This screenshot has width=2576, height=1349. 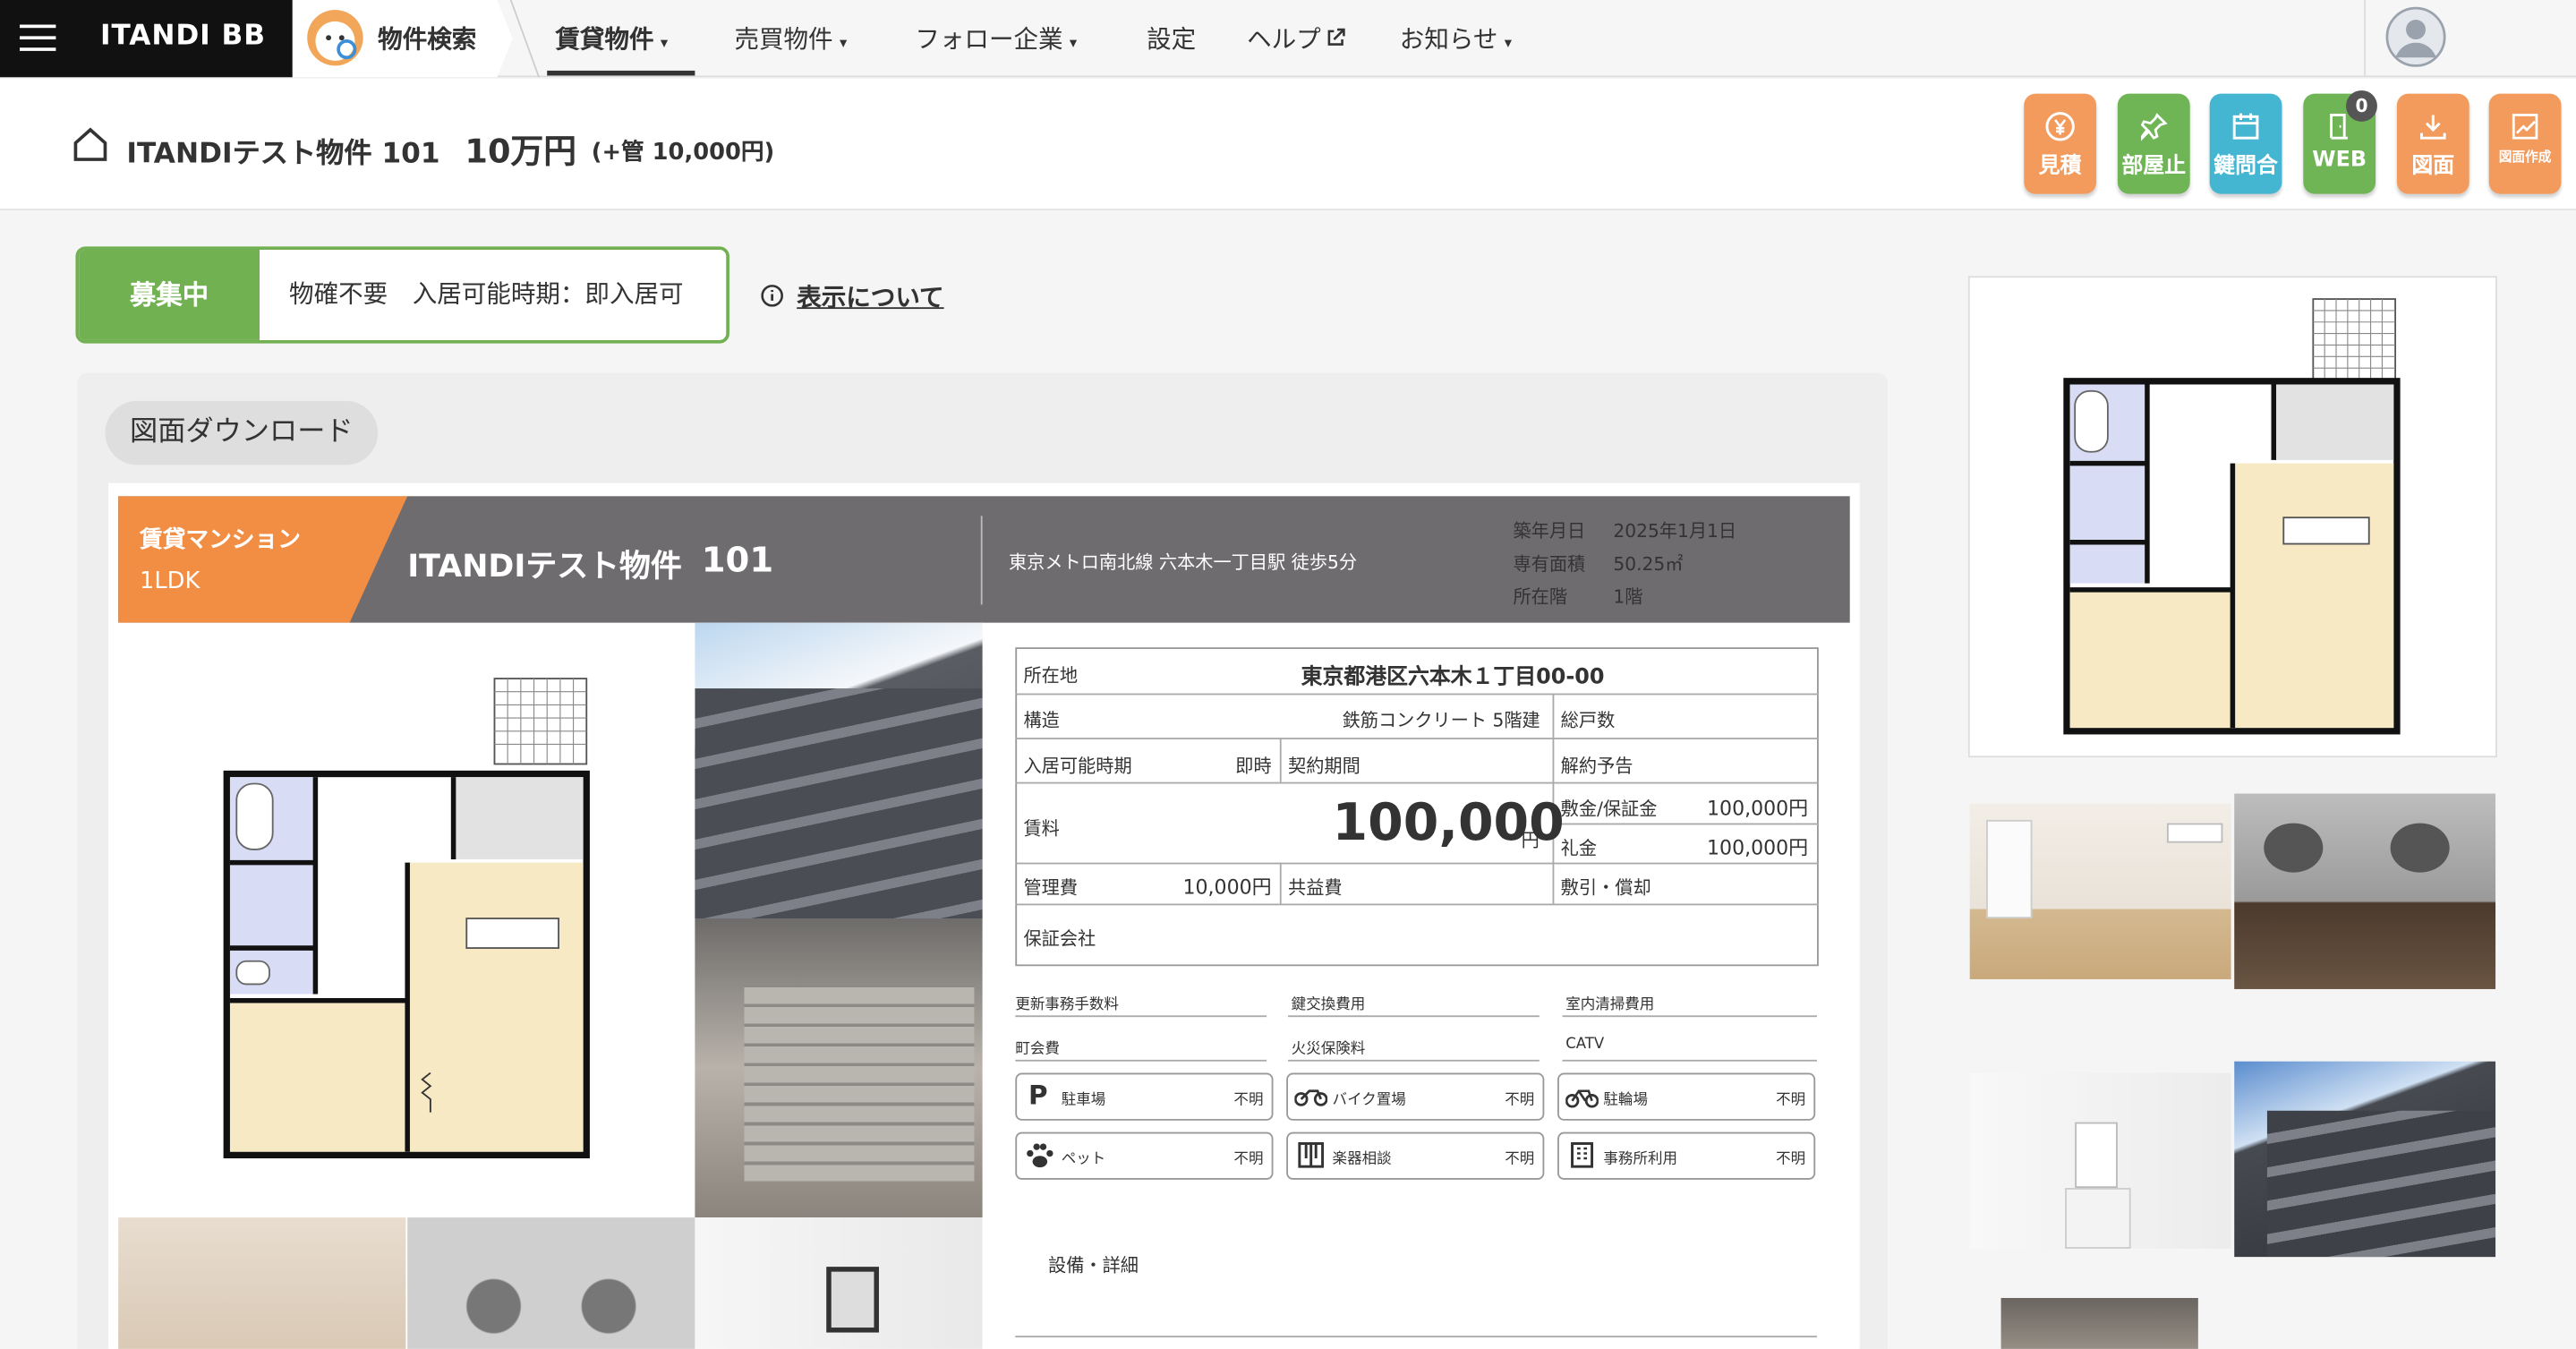 What do you see at coordinates (1362, 1160) in the screenshot?
I see `amenity-label: 楽器相談` at bounding box center [1362, 1160].